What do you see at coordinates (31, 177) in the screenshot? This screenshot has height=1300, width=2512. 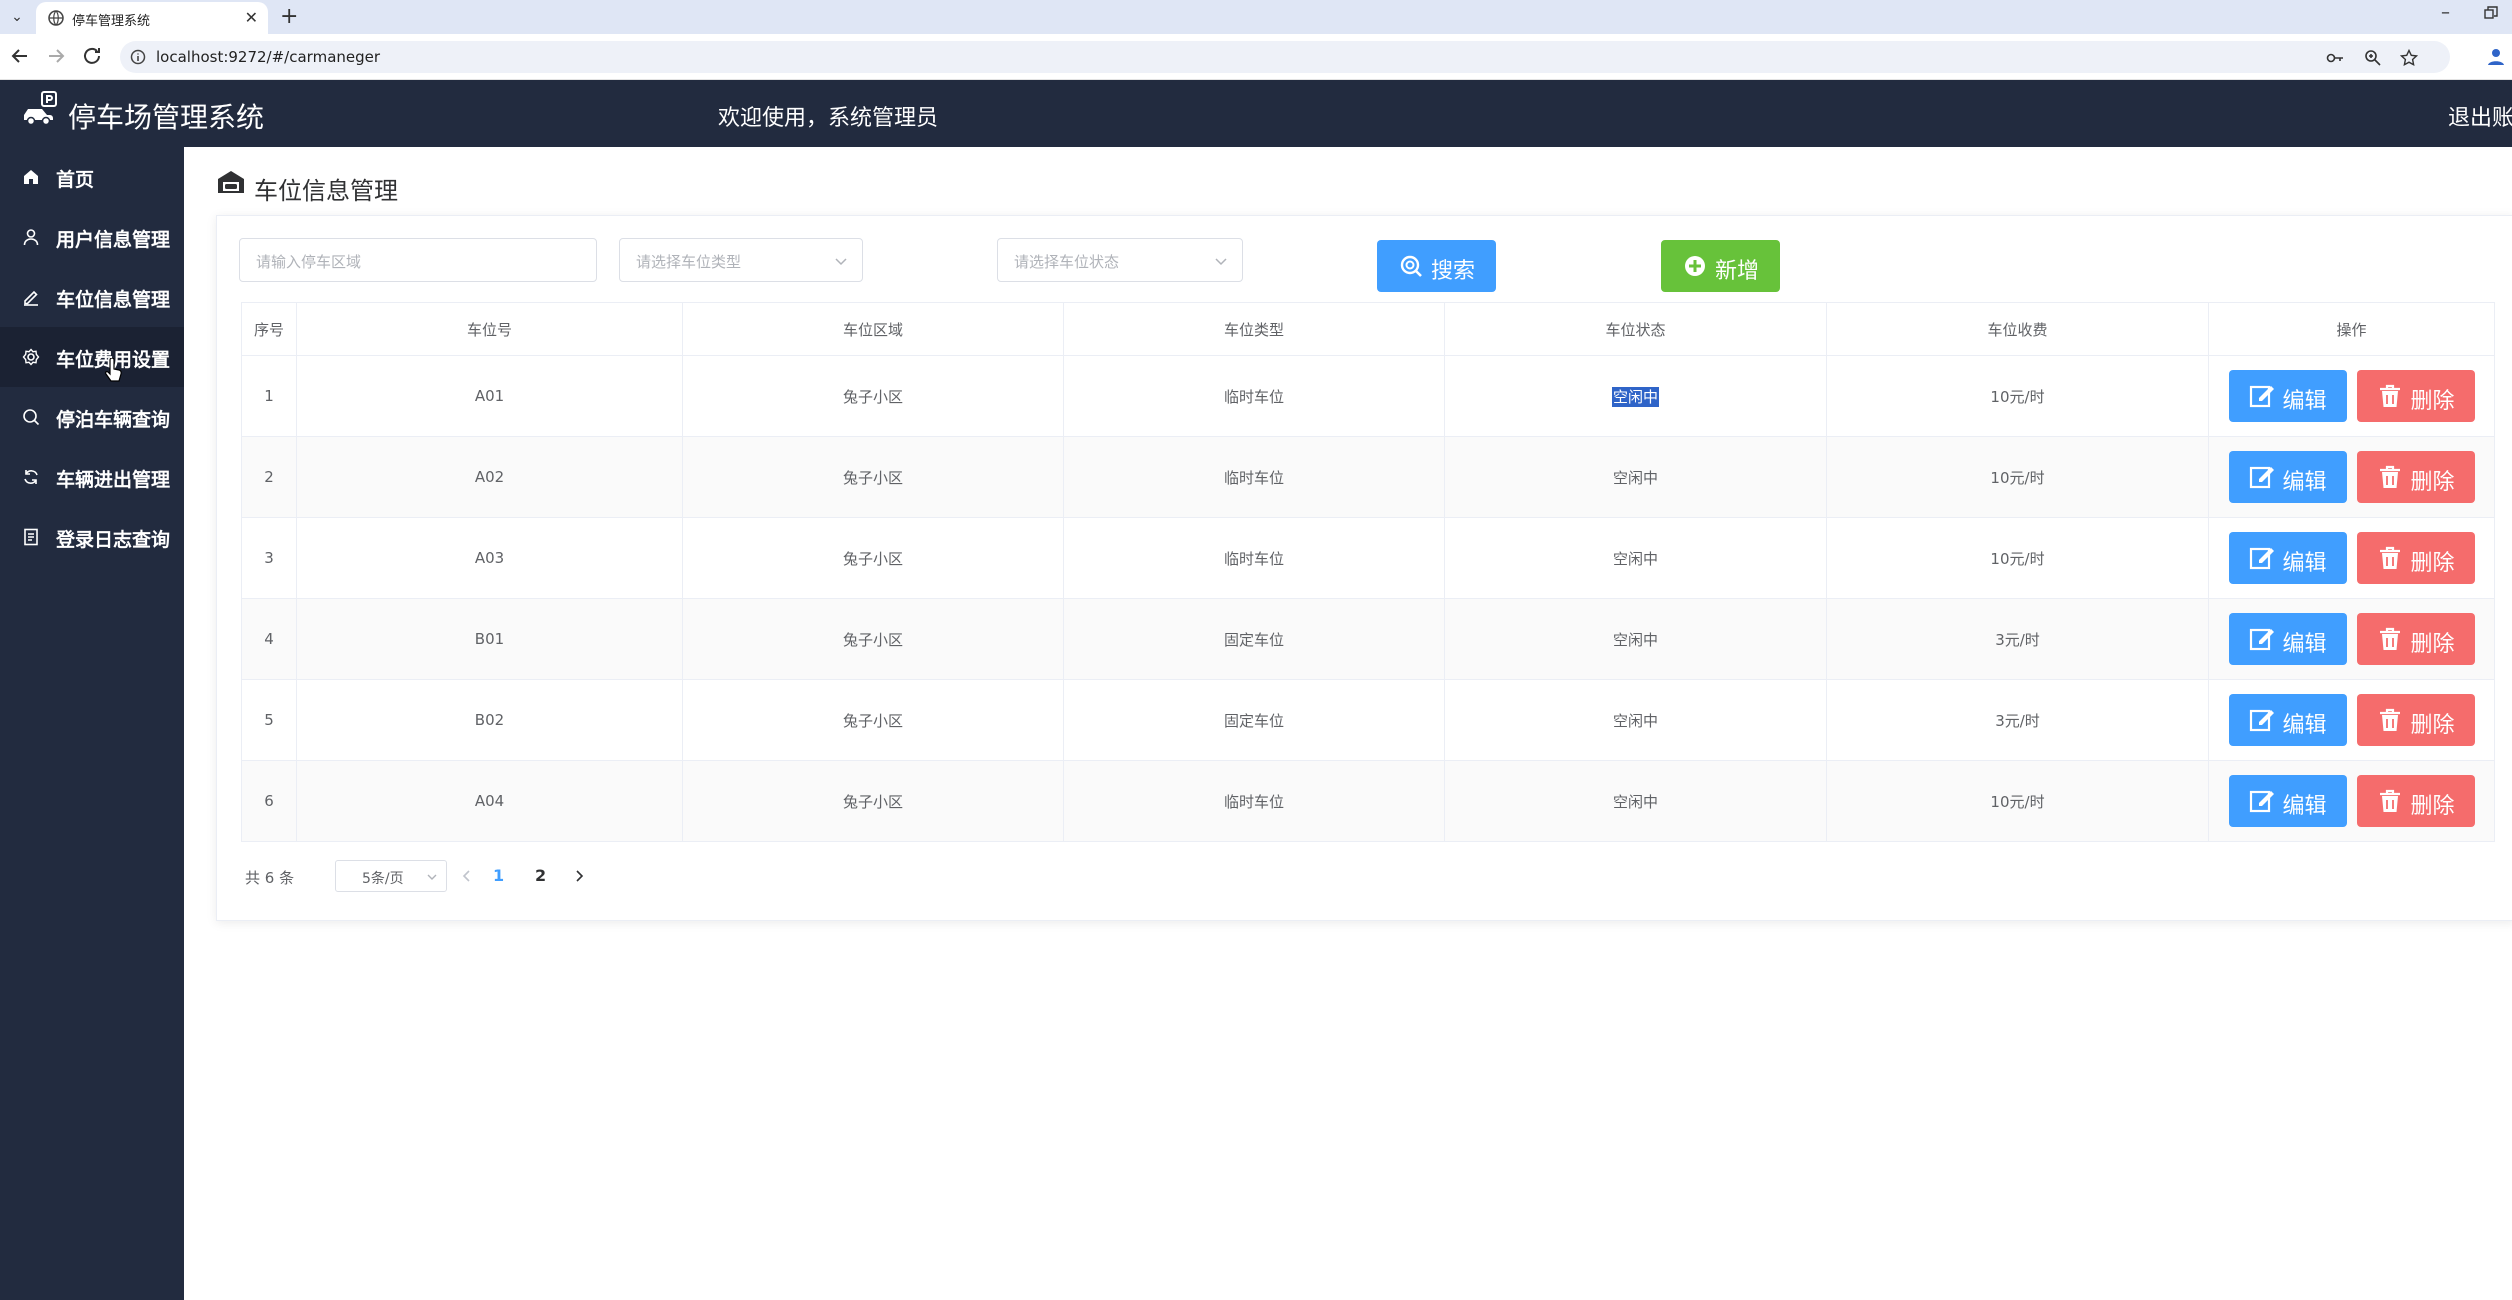 I see `home-icon` at bounding box center [31, 177].